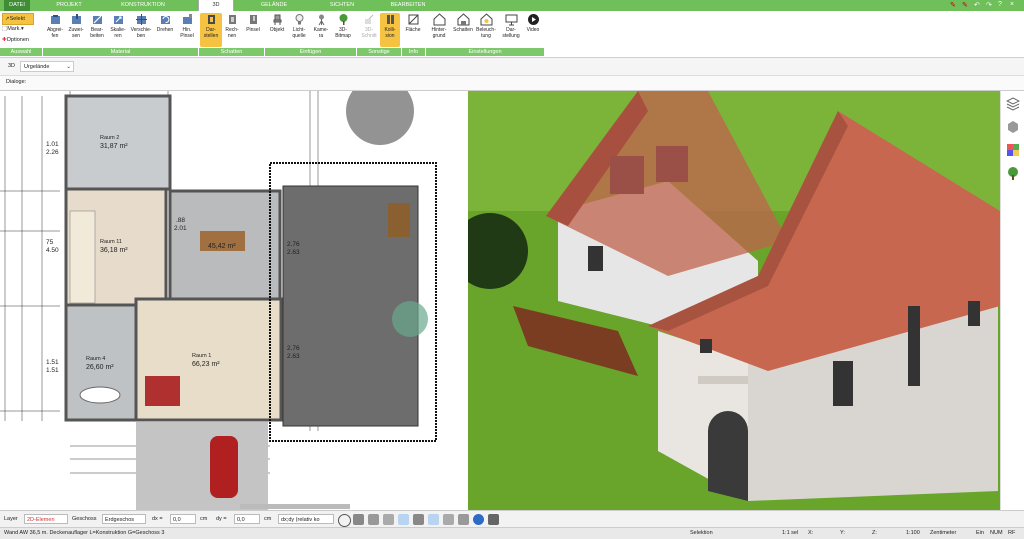  I want to click on geschoss-select: Erdgeschos, so click(124, 519).